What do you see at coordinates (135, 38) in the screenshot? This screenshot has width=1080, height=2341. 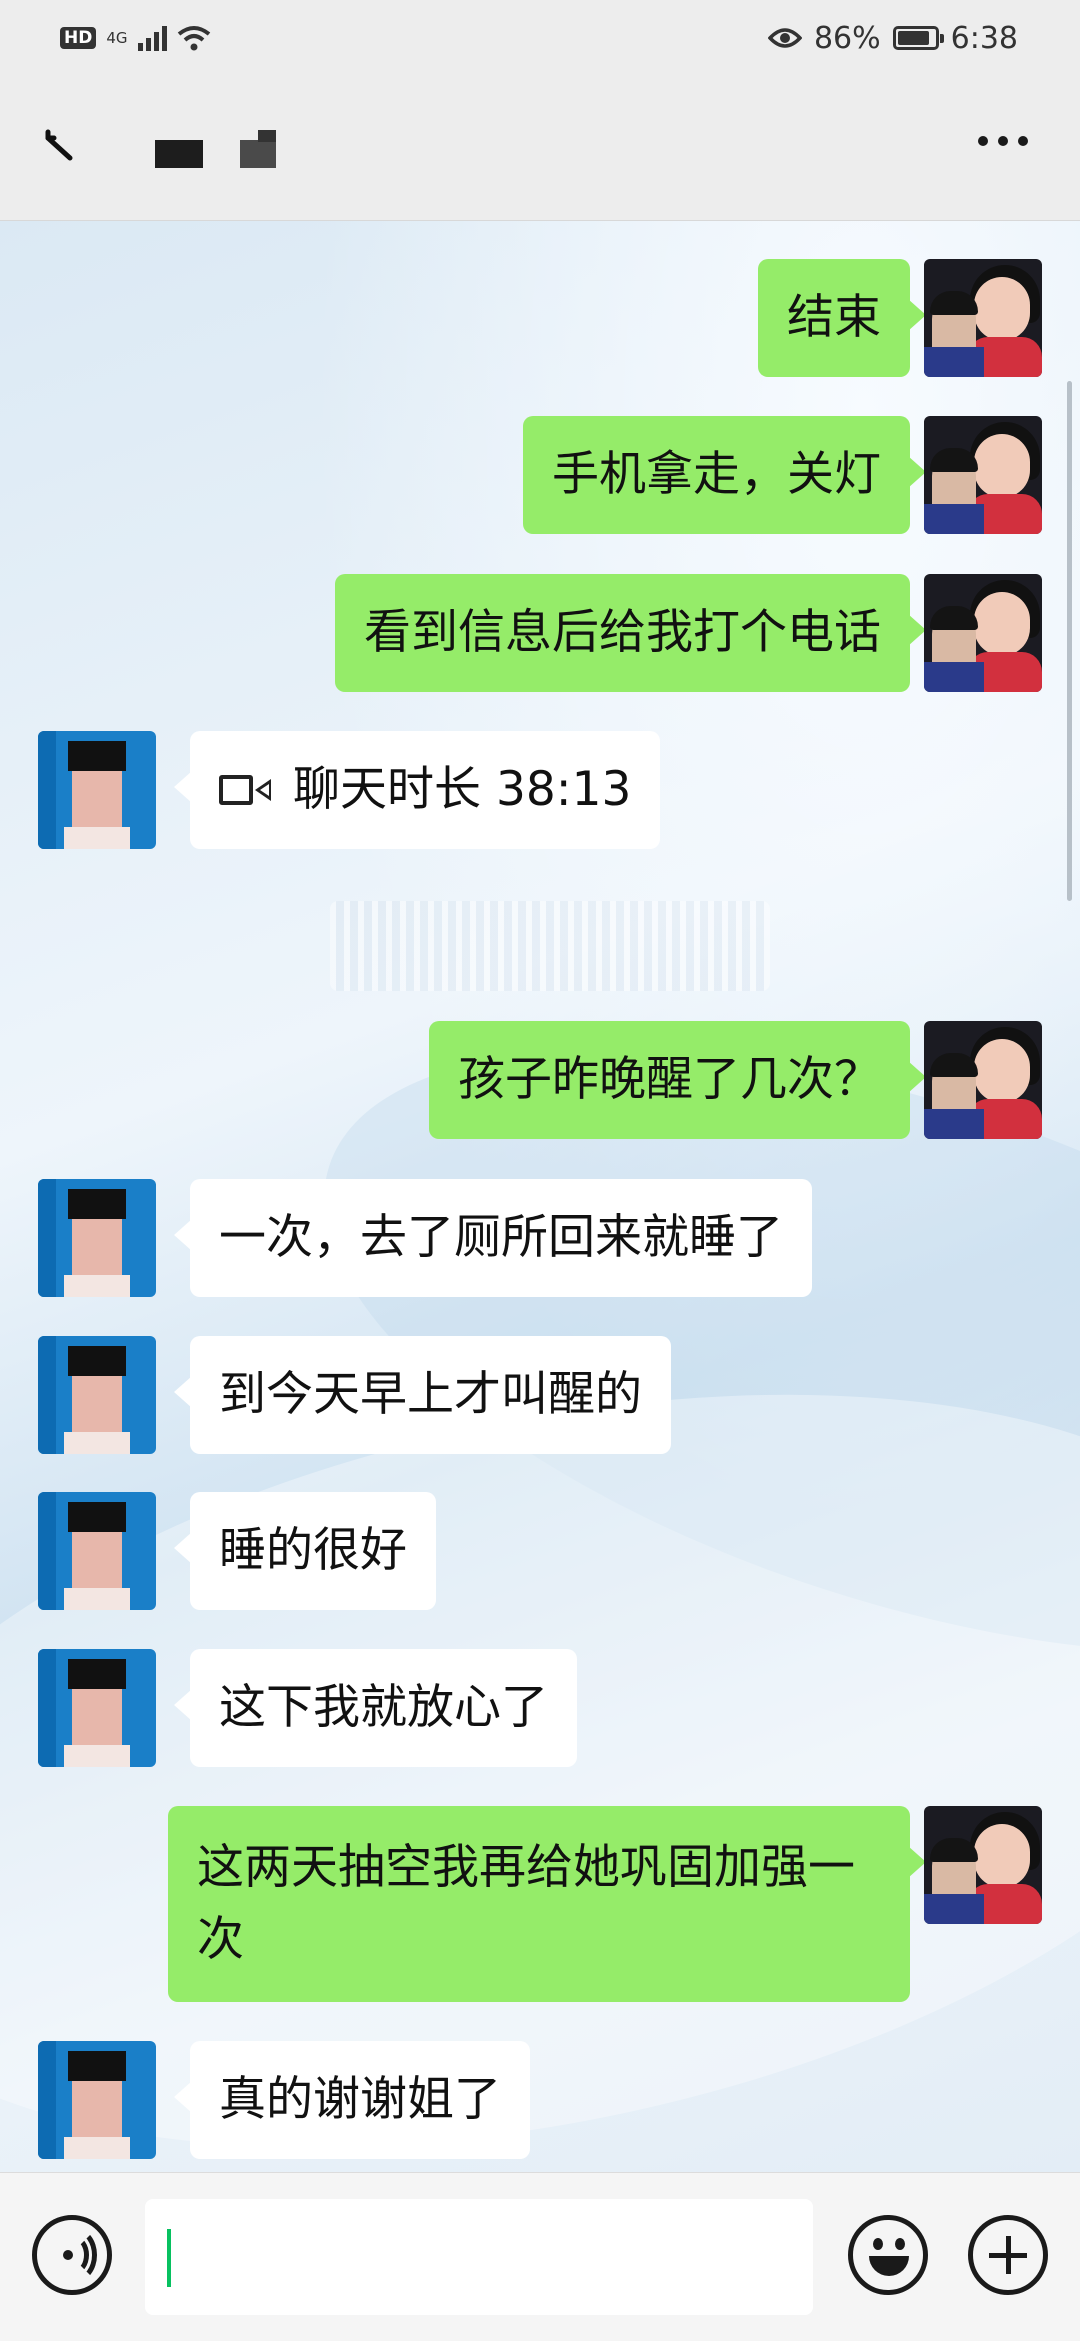 I see `status-left: HD 4G` at bounding box center [135, 38].